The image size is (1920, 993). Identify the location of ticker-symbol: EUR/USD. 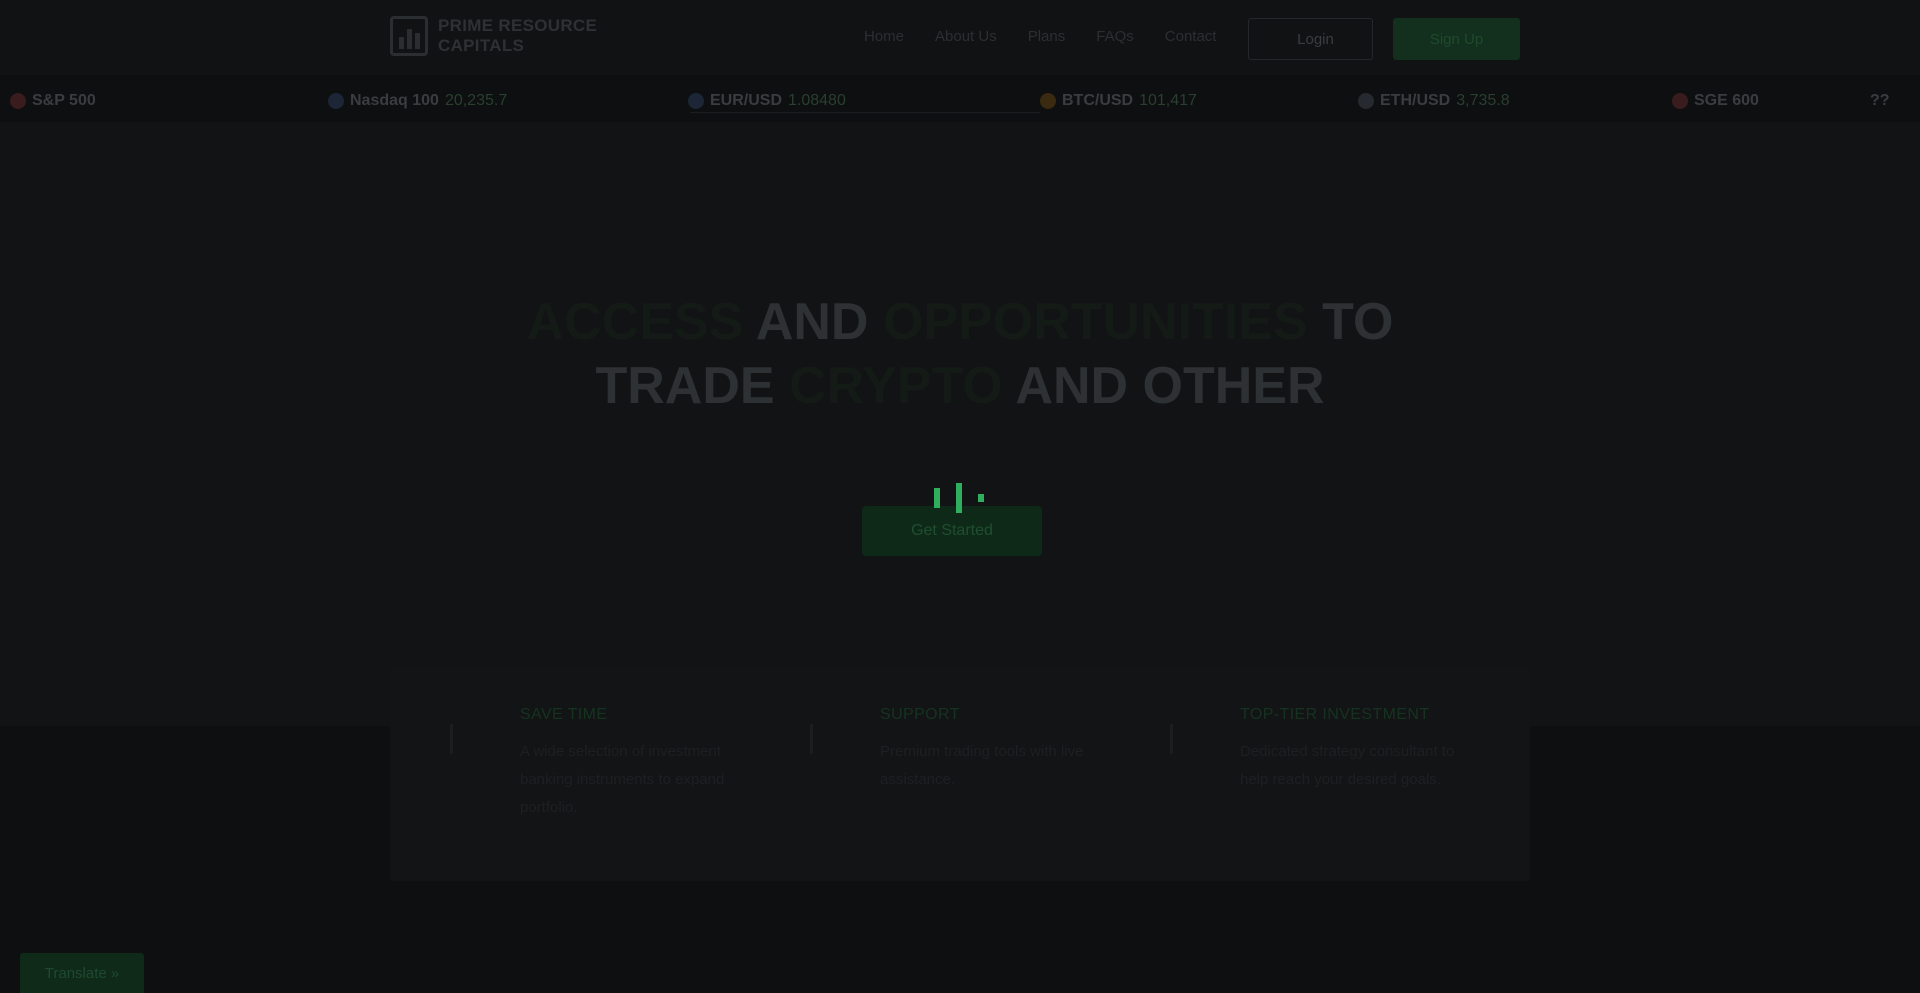
(746, 100).